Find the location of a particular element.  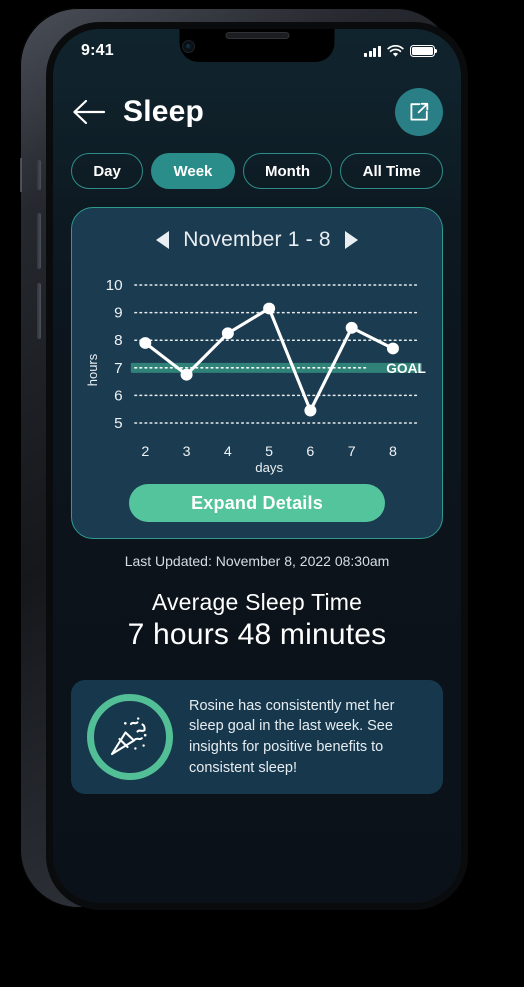

chart-gridlines is located at coordinates (276, 354).